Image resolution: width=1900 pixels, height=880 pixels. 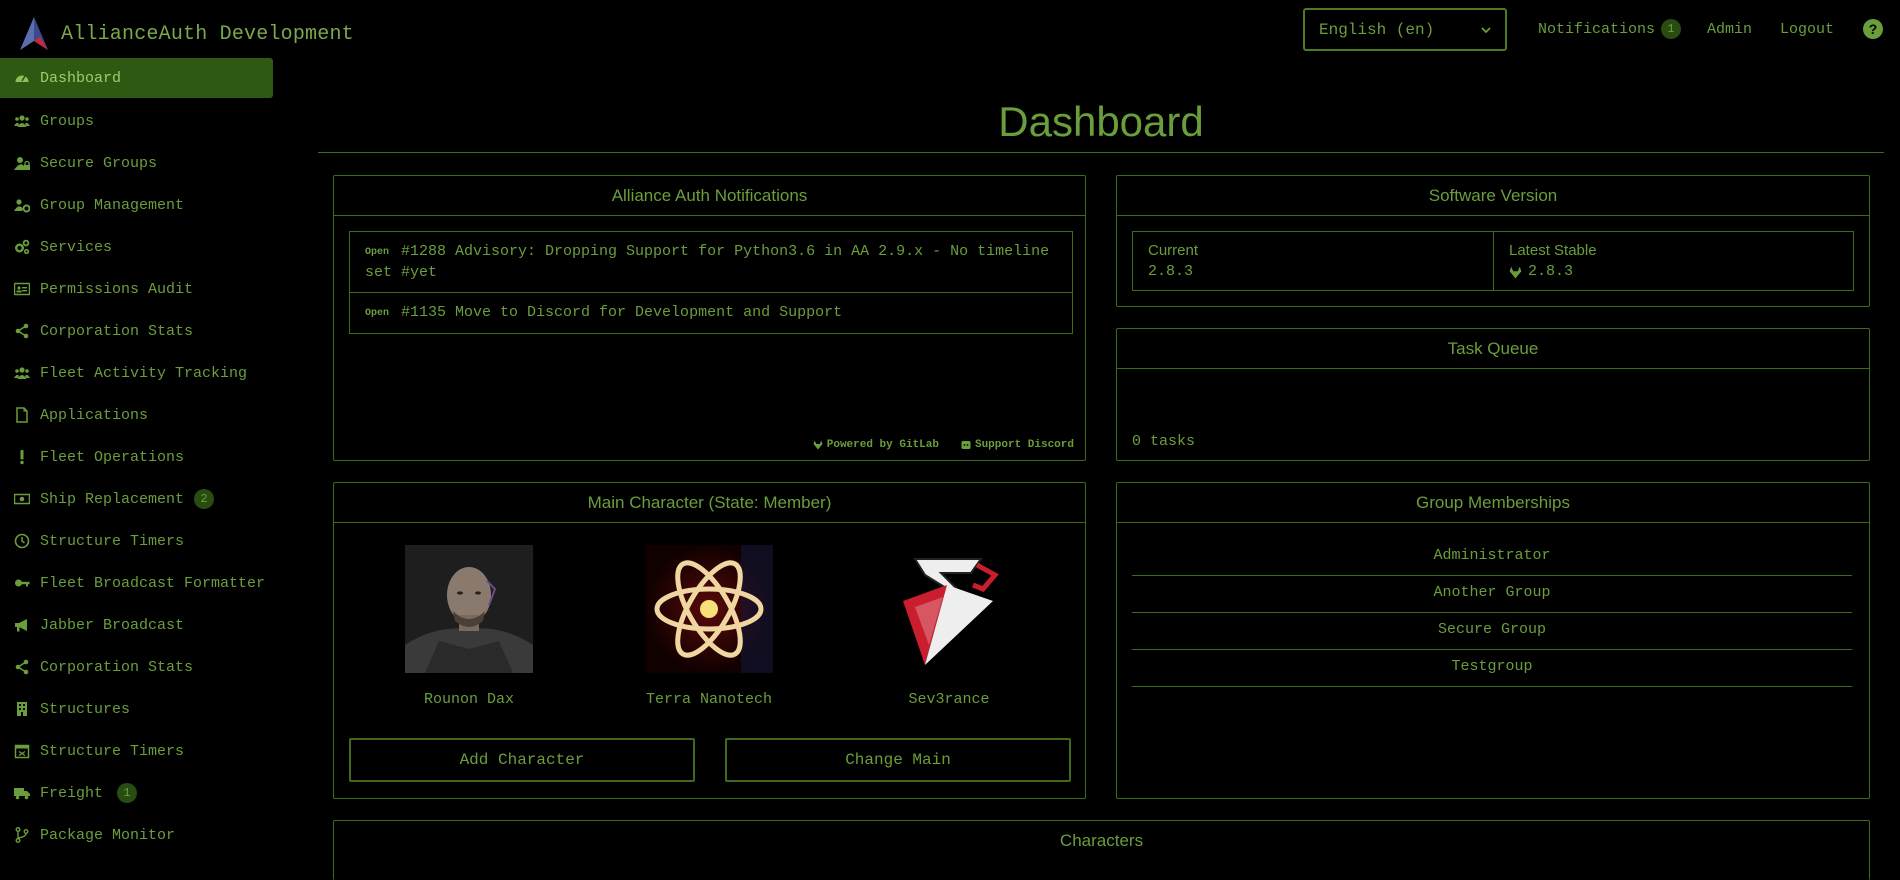 What do you see at coordinates (943, 445) in the screenshot?
I see `notifications-footer: Powered by GitLab Support Discord` at bounding box center [943, 445].